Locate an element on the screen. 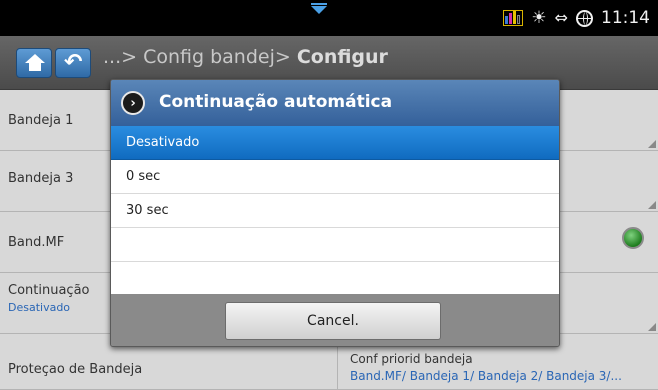 This screenshot has height=390, width=658. cancel-button: Cancel. is located at coordinates (333, 321).